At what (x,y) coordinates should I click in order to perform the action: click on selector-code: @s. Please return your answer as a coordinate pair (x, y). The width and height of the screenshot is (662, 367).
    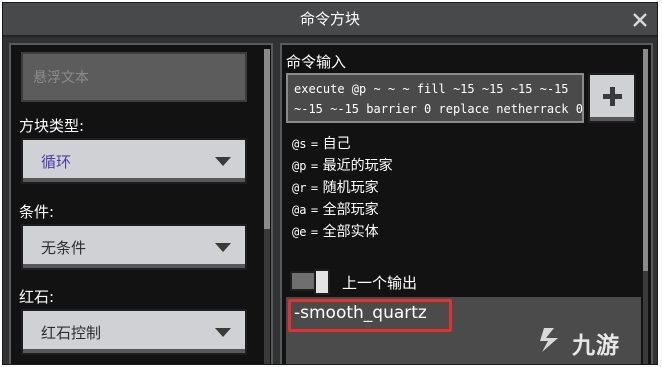
    Looking at the image, I should click on (299, 144).